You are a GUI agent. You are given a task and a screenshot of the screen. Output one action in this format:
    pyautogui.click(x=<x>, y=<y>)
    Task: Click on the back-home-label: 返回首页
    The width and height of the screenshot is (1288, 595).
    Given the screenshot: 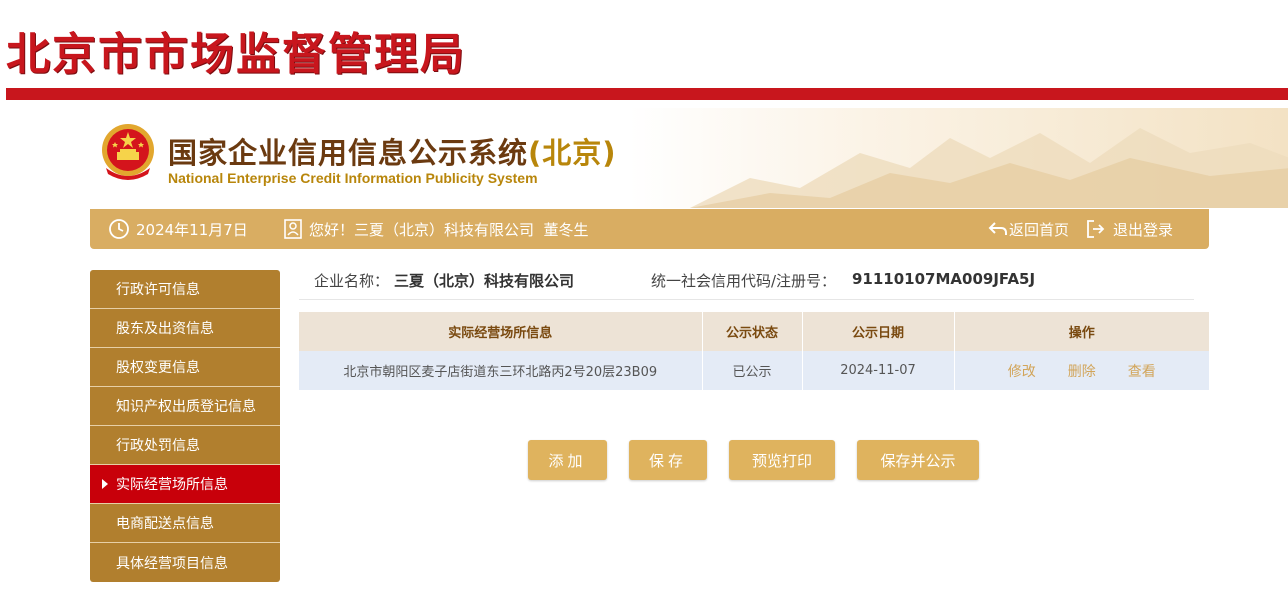 What is the action you would take?
    pyautogui.click(x=1039, y=229)
    